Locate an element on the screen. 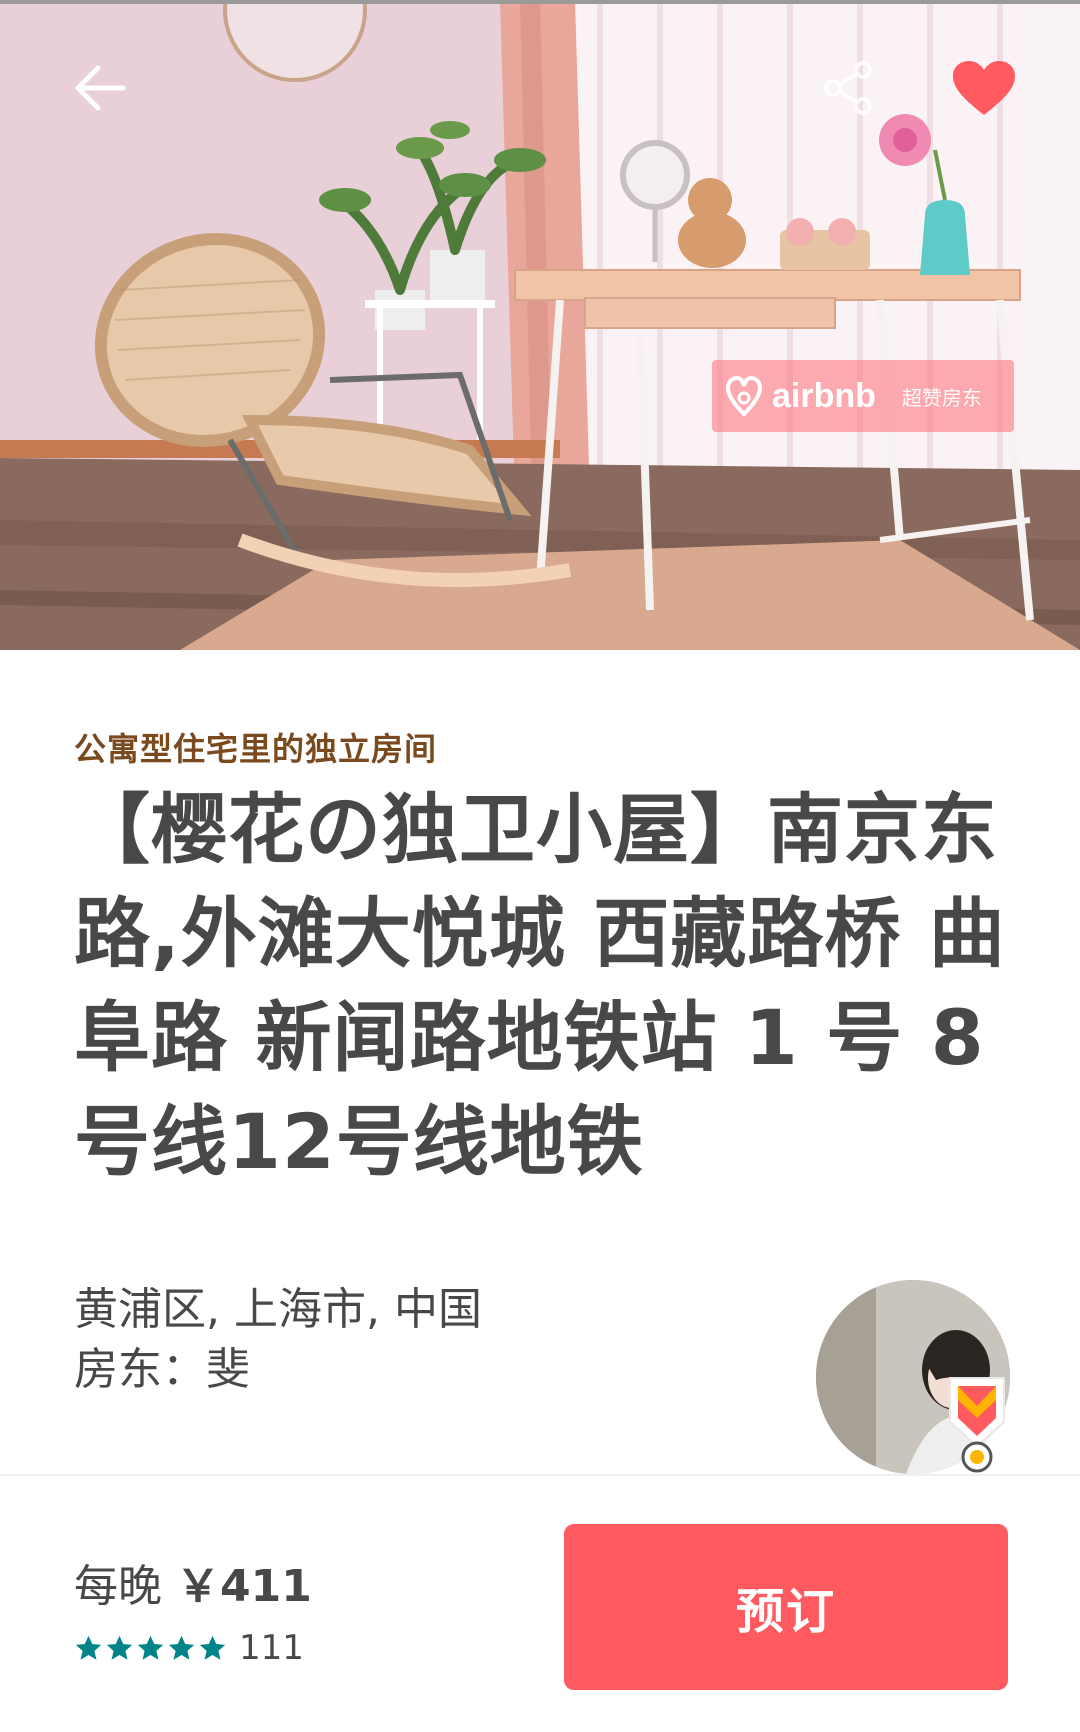 This screenshot has height=1732, width=1080. share-icon is located at coordinates (848, 88).